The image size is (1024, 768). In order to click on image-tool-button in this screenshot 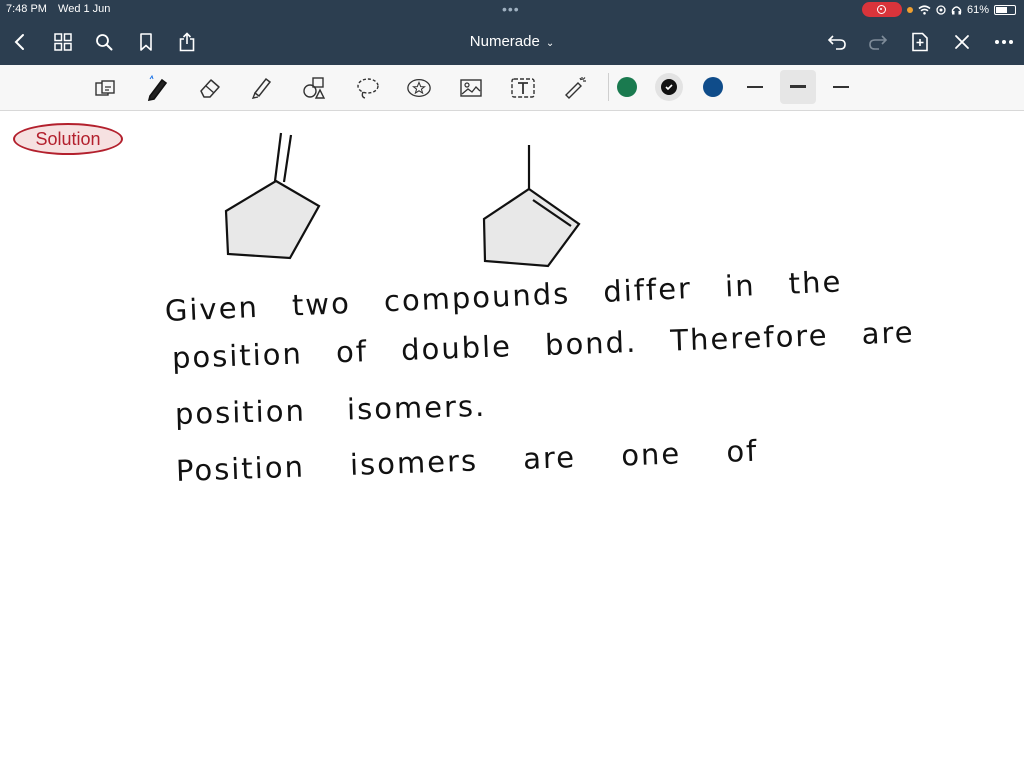, I will do `click(471, 88)`.